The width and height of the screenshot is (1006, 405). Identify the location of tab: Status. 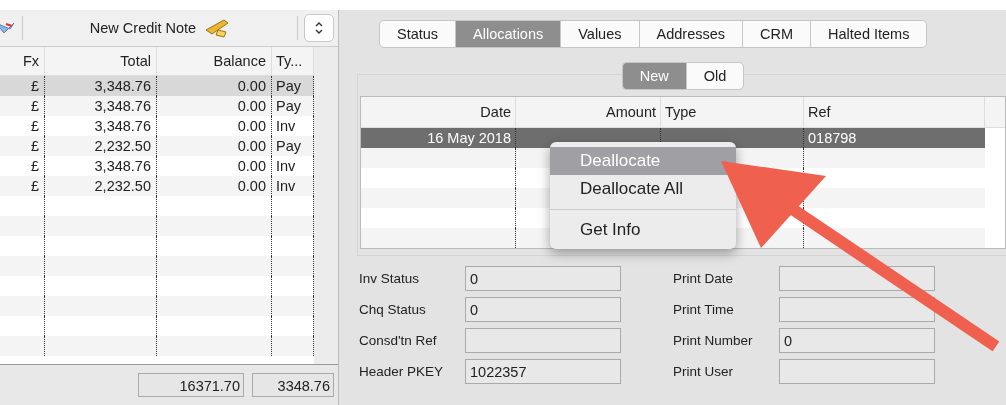
(418, 34).